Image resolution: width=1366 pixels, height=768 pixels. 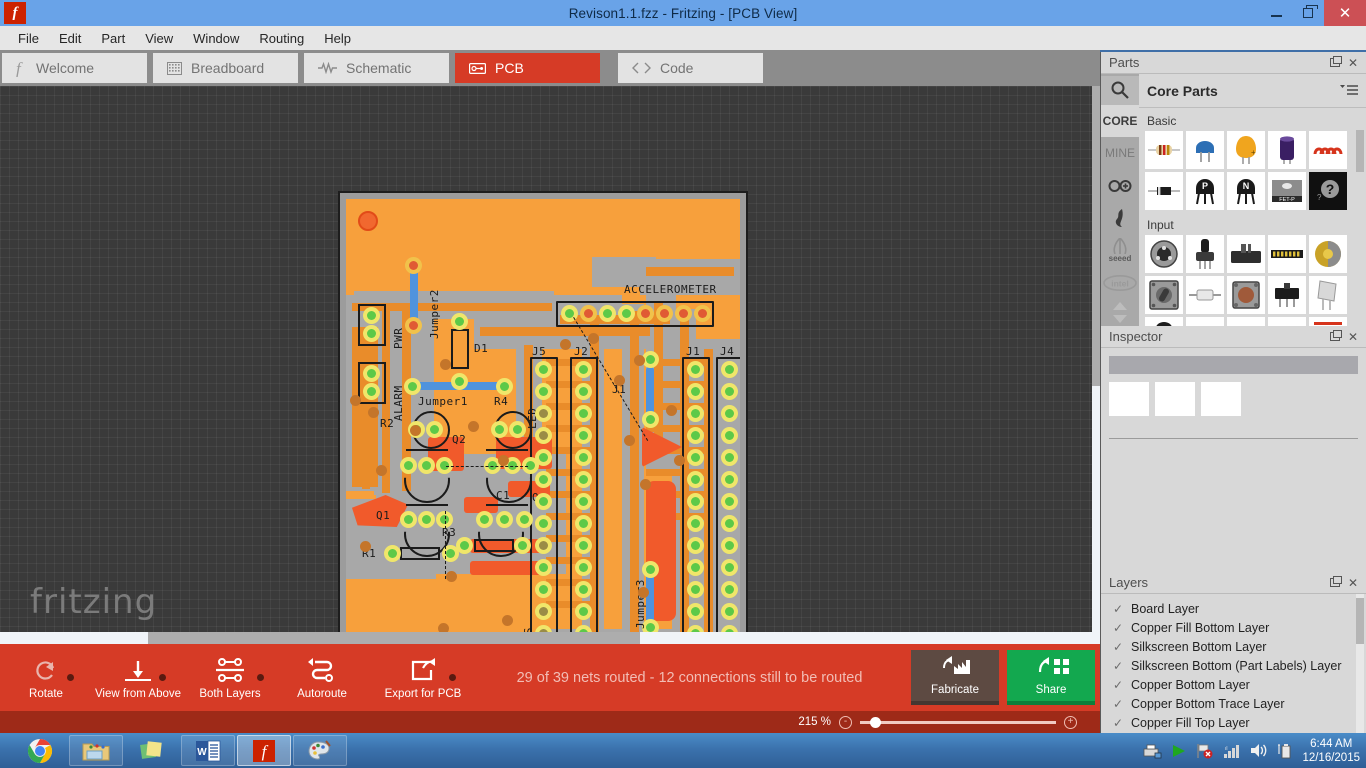 I want to click on trimmer-potentiometer-icon, so click(x=1164, y=254).